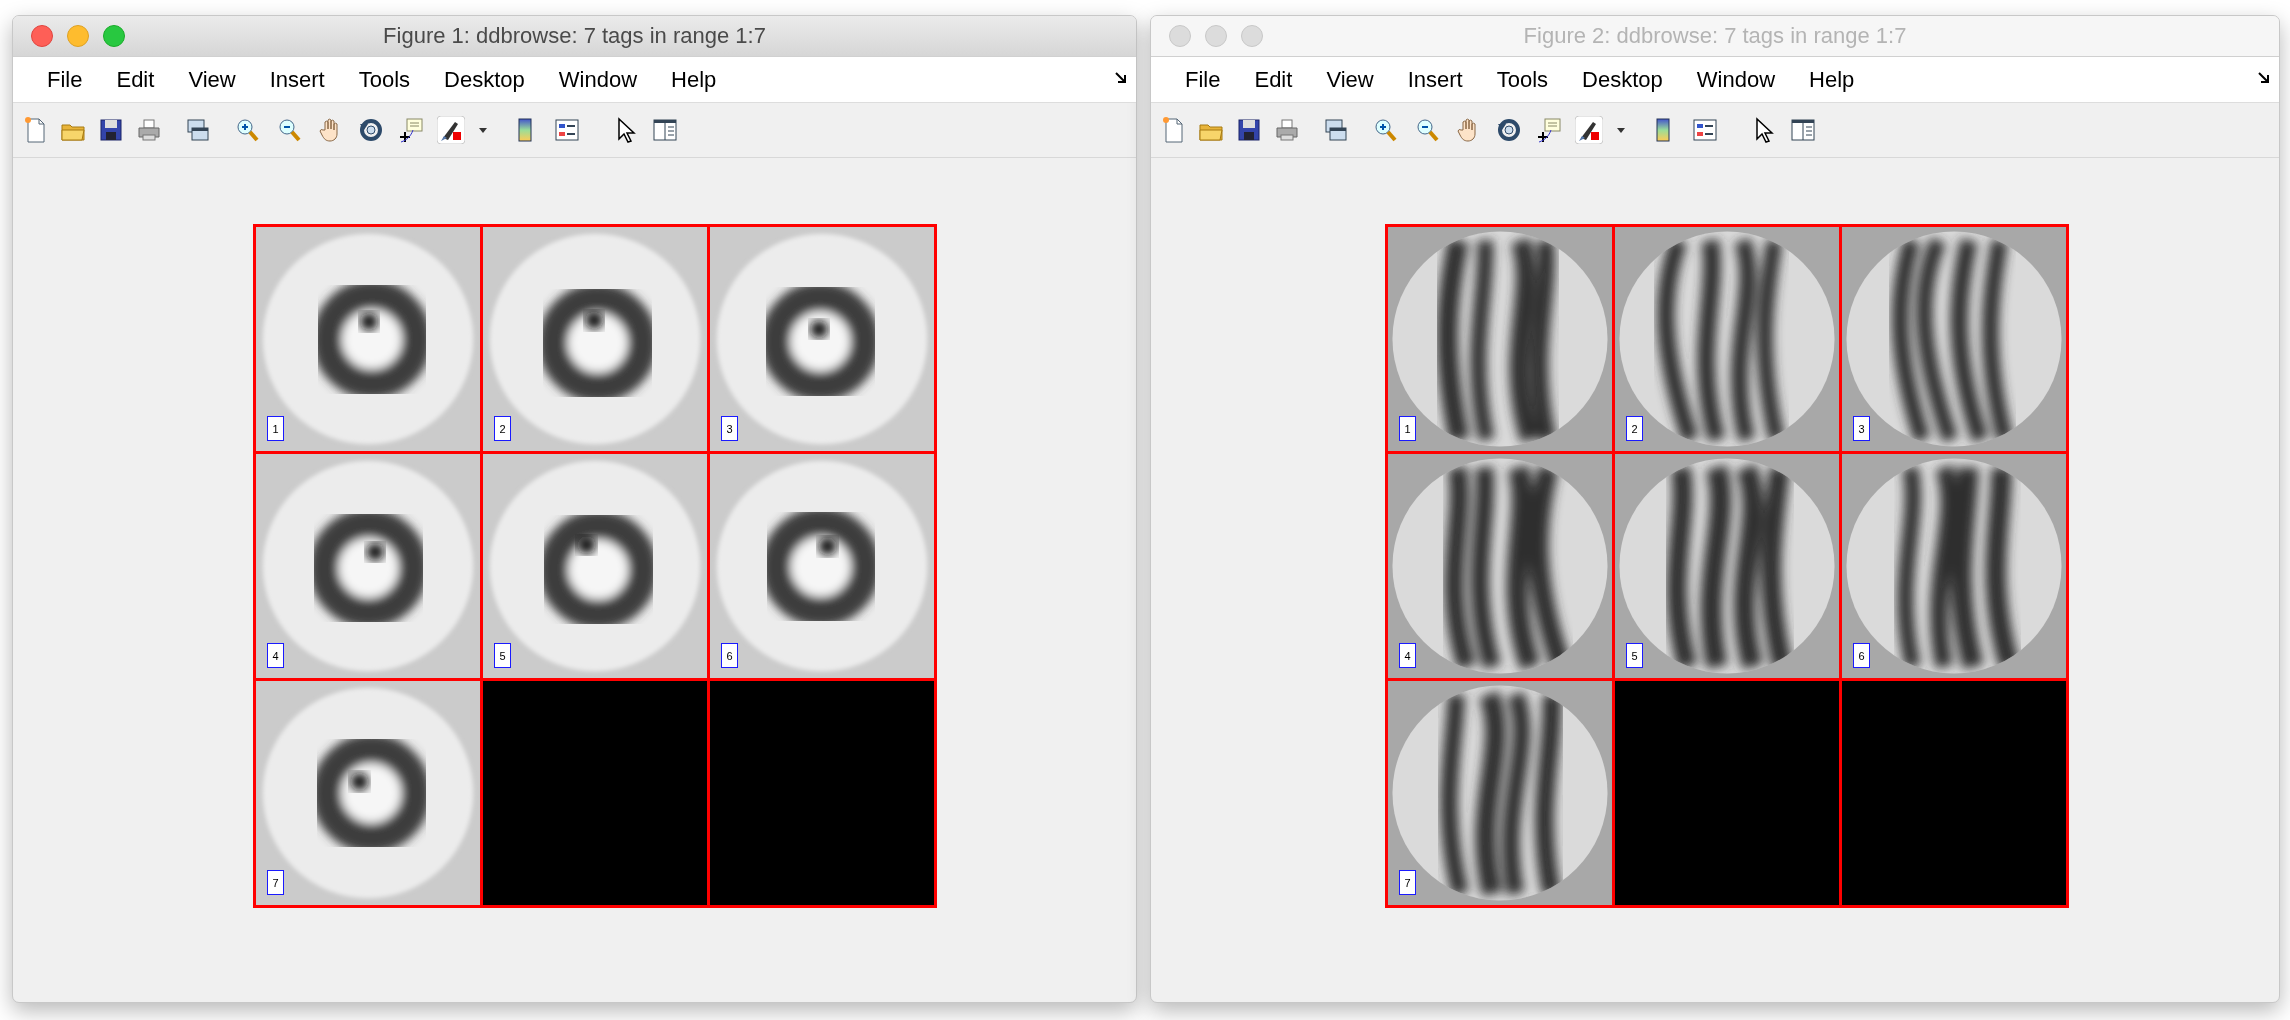 The width and height of the screenshot is (2290, 1020). What do you see at coordinates (42, 36) in the screenshot?
I see `close-button` at bounding box center [42, 36].